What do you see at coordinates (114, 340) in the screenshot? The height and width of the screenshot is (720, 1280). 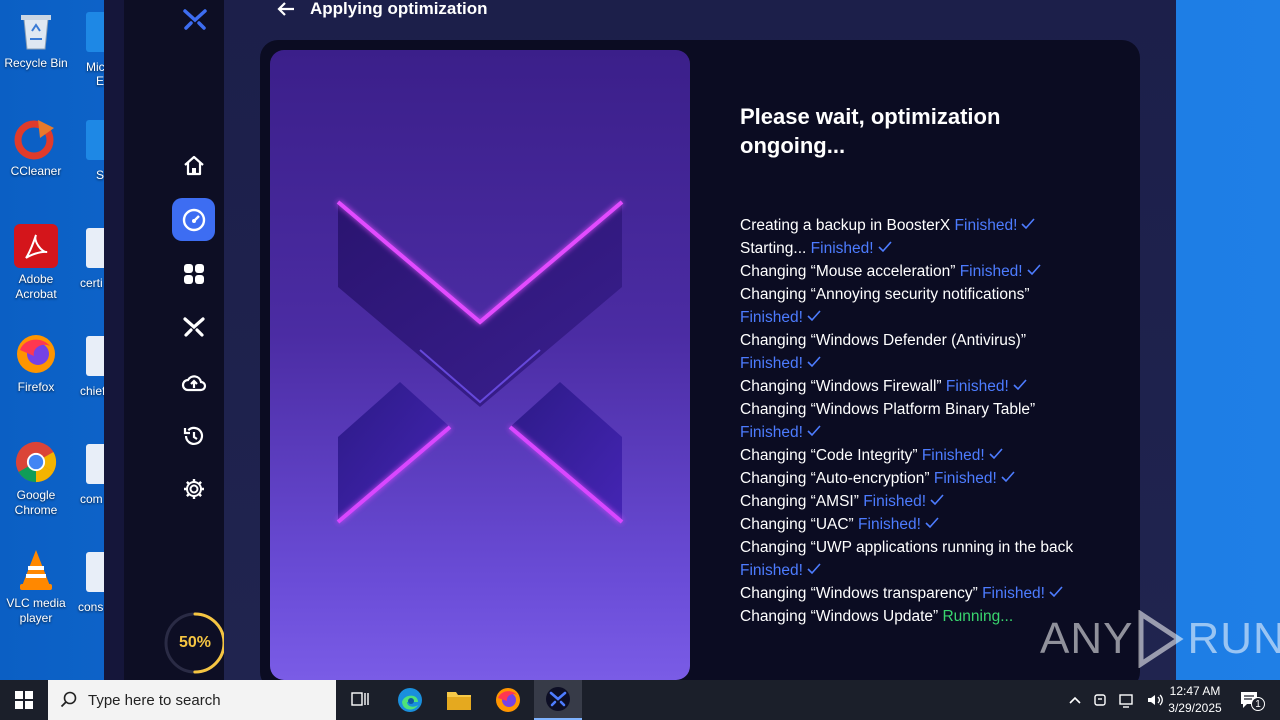 I see `window-left-strip` at bounding box center [114, 340].